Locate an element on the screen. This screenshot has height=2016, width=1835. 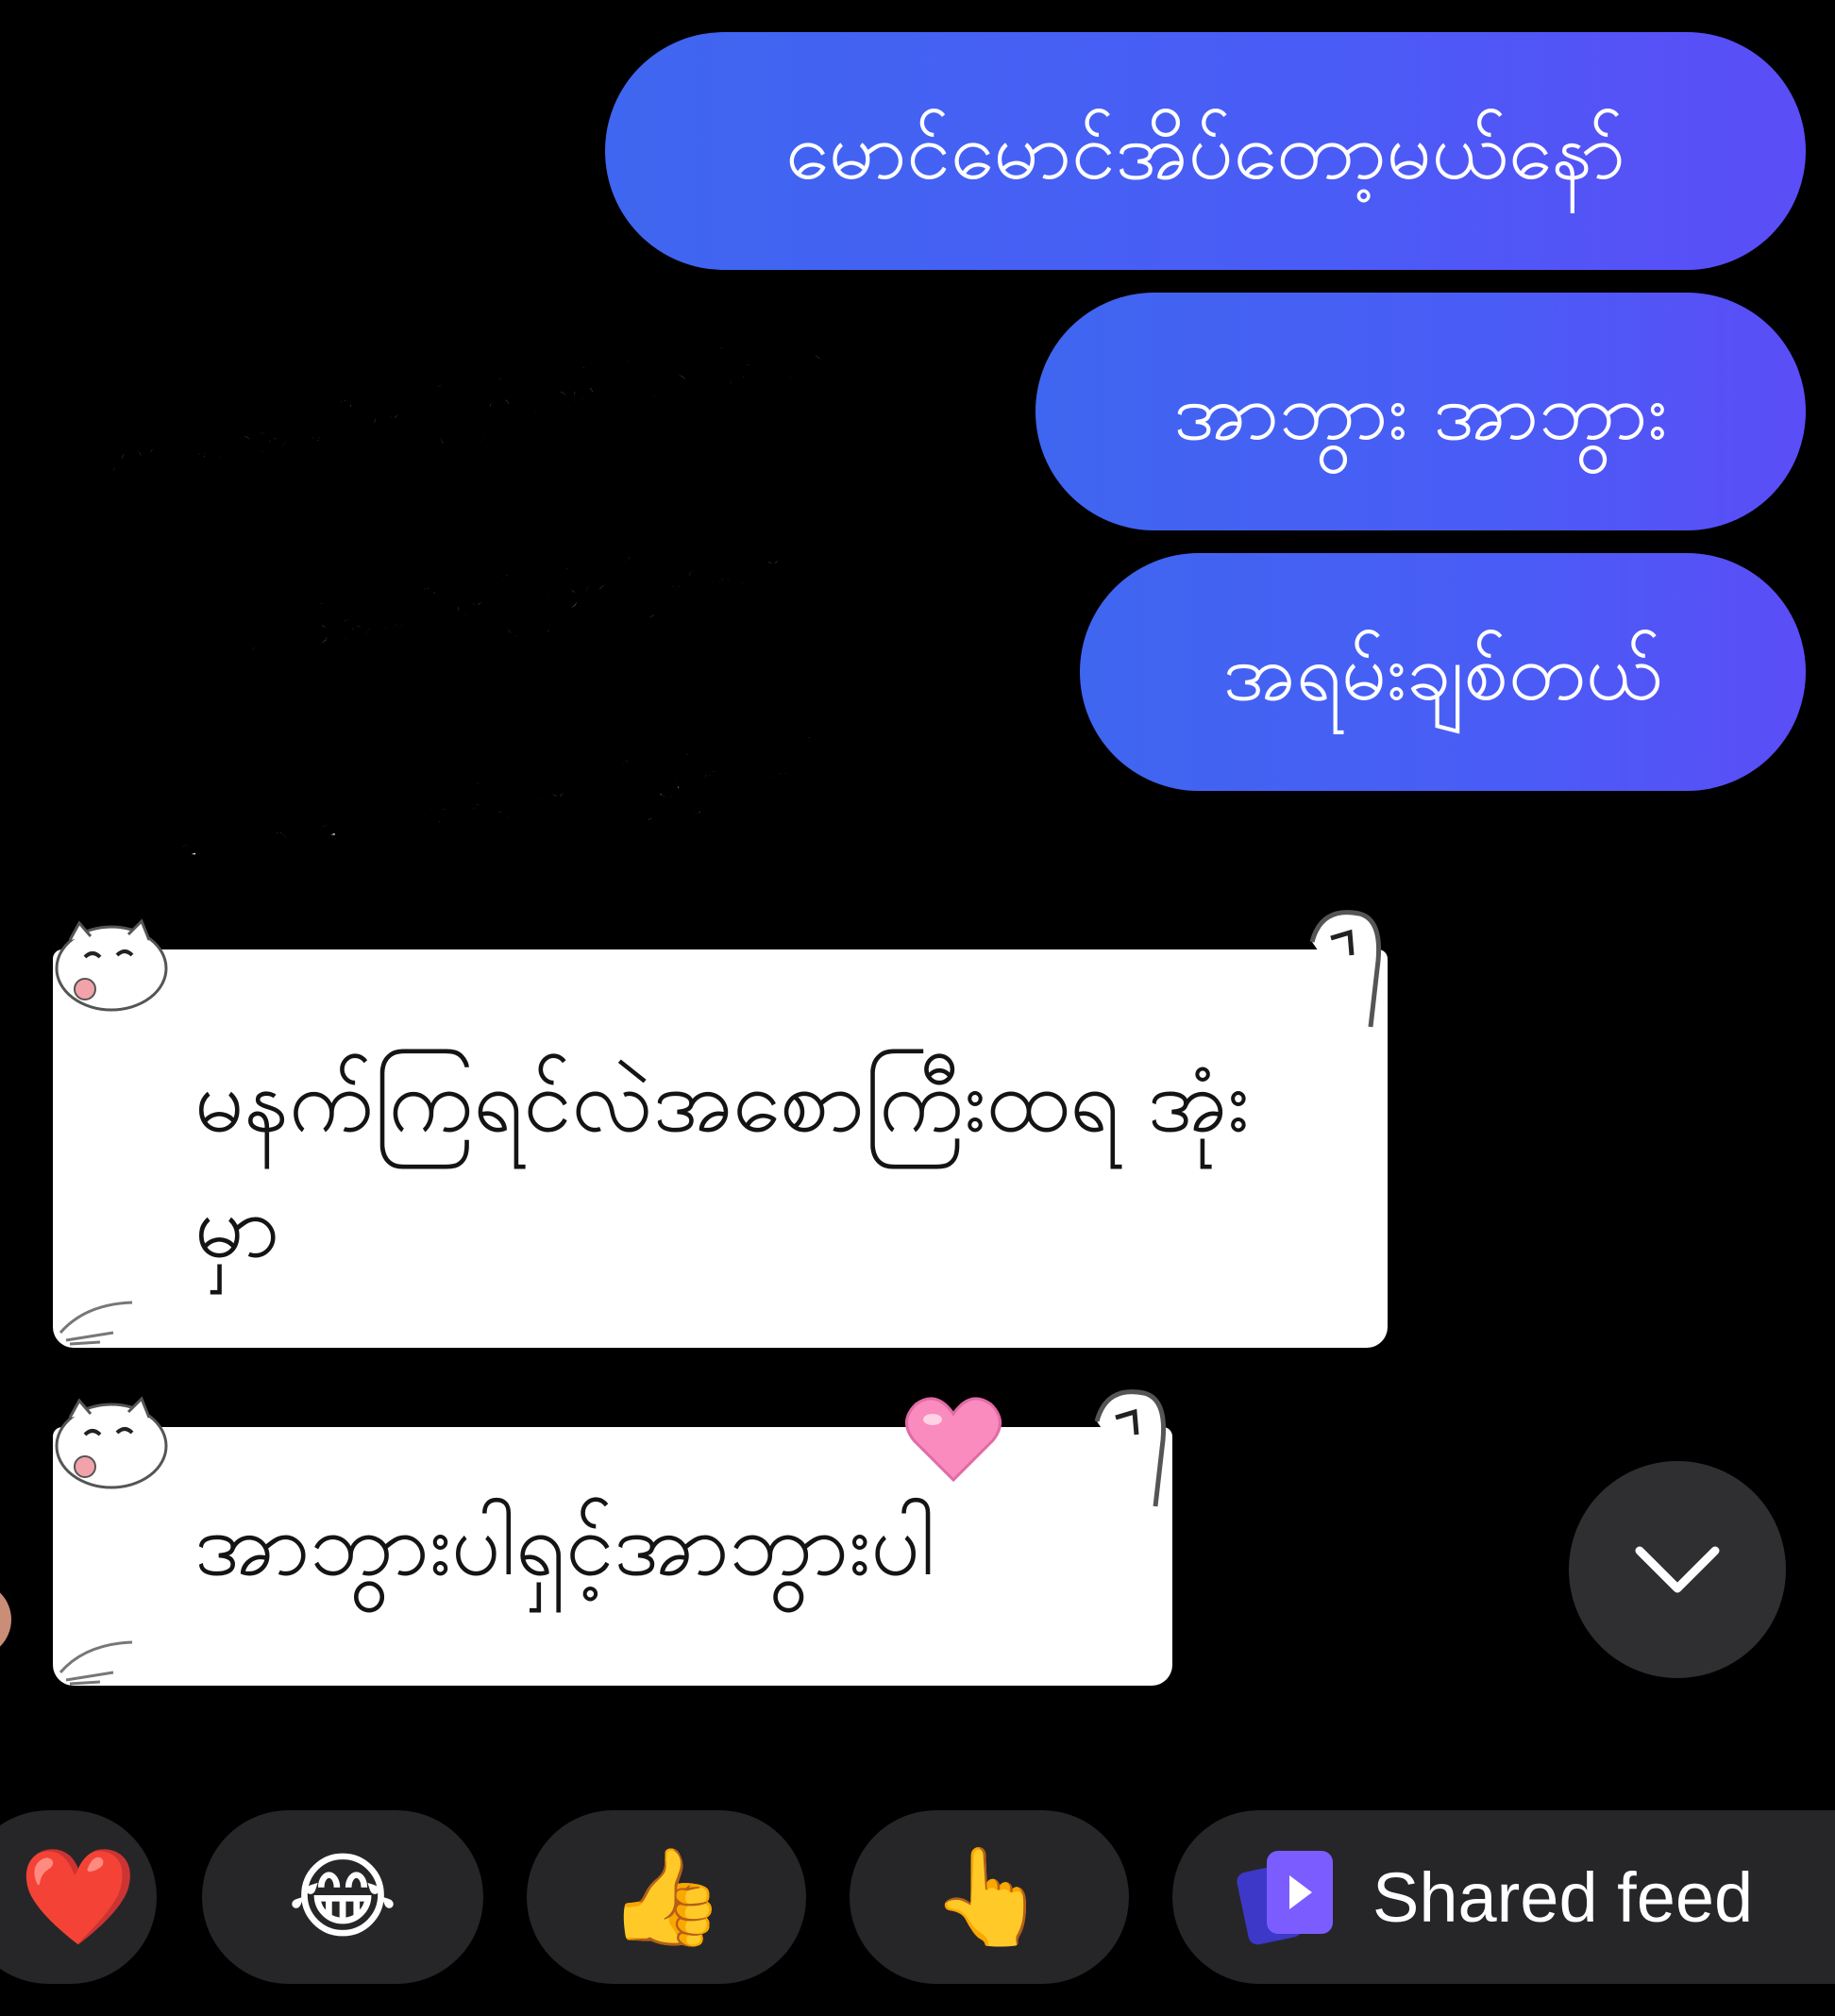
reaction-laugh-button: 😂 is located at coordinates (343, 1897).